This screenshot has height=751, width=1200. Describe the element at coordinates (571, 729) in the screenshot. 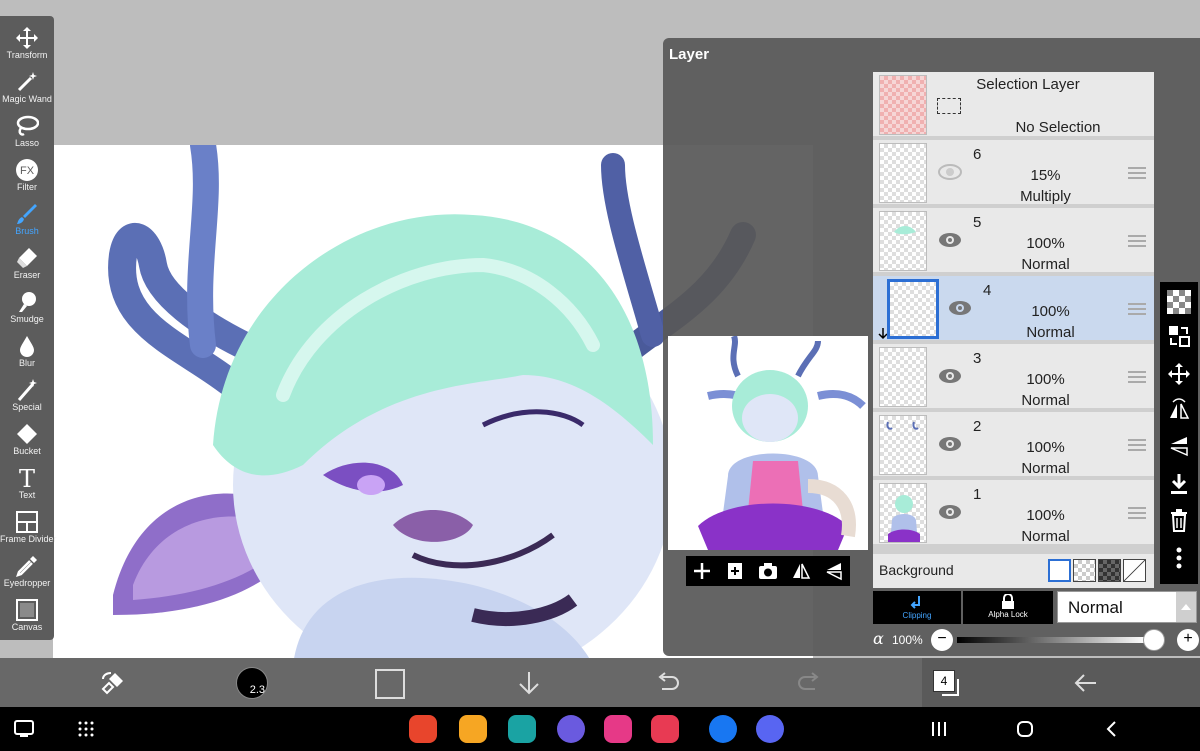

I see `app-icon-internet` at that location.